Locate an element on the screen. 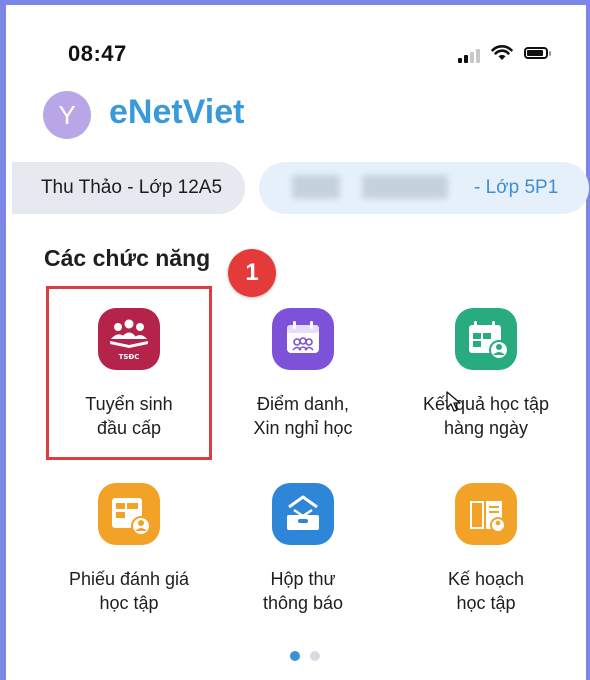 The image size is (590, 680). feature-label: thông báo is located at coordinates (303, 603).